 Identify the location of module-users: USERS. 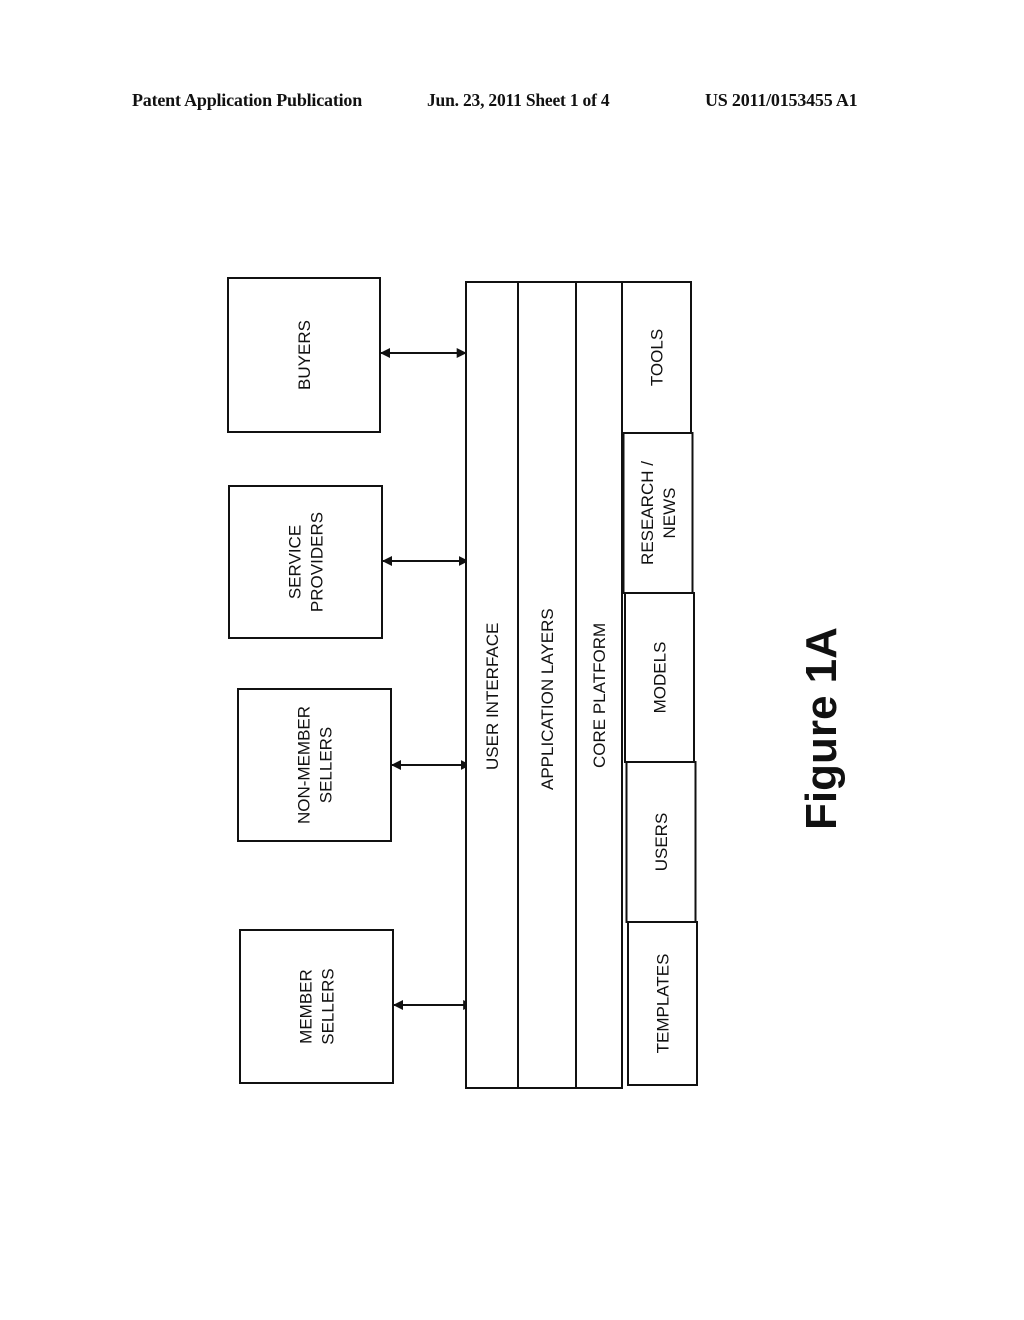
(661, 842).